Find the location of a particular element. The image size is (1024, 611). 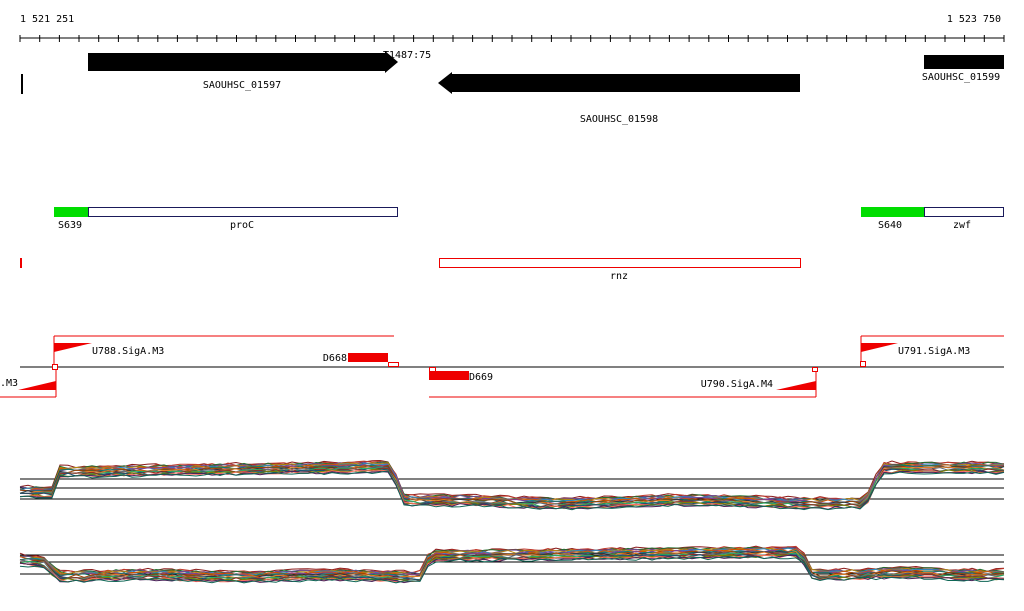

promoter-flag-u788 is located at coordinates (73, 347).